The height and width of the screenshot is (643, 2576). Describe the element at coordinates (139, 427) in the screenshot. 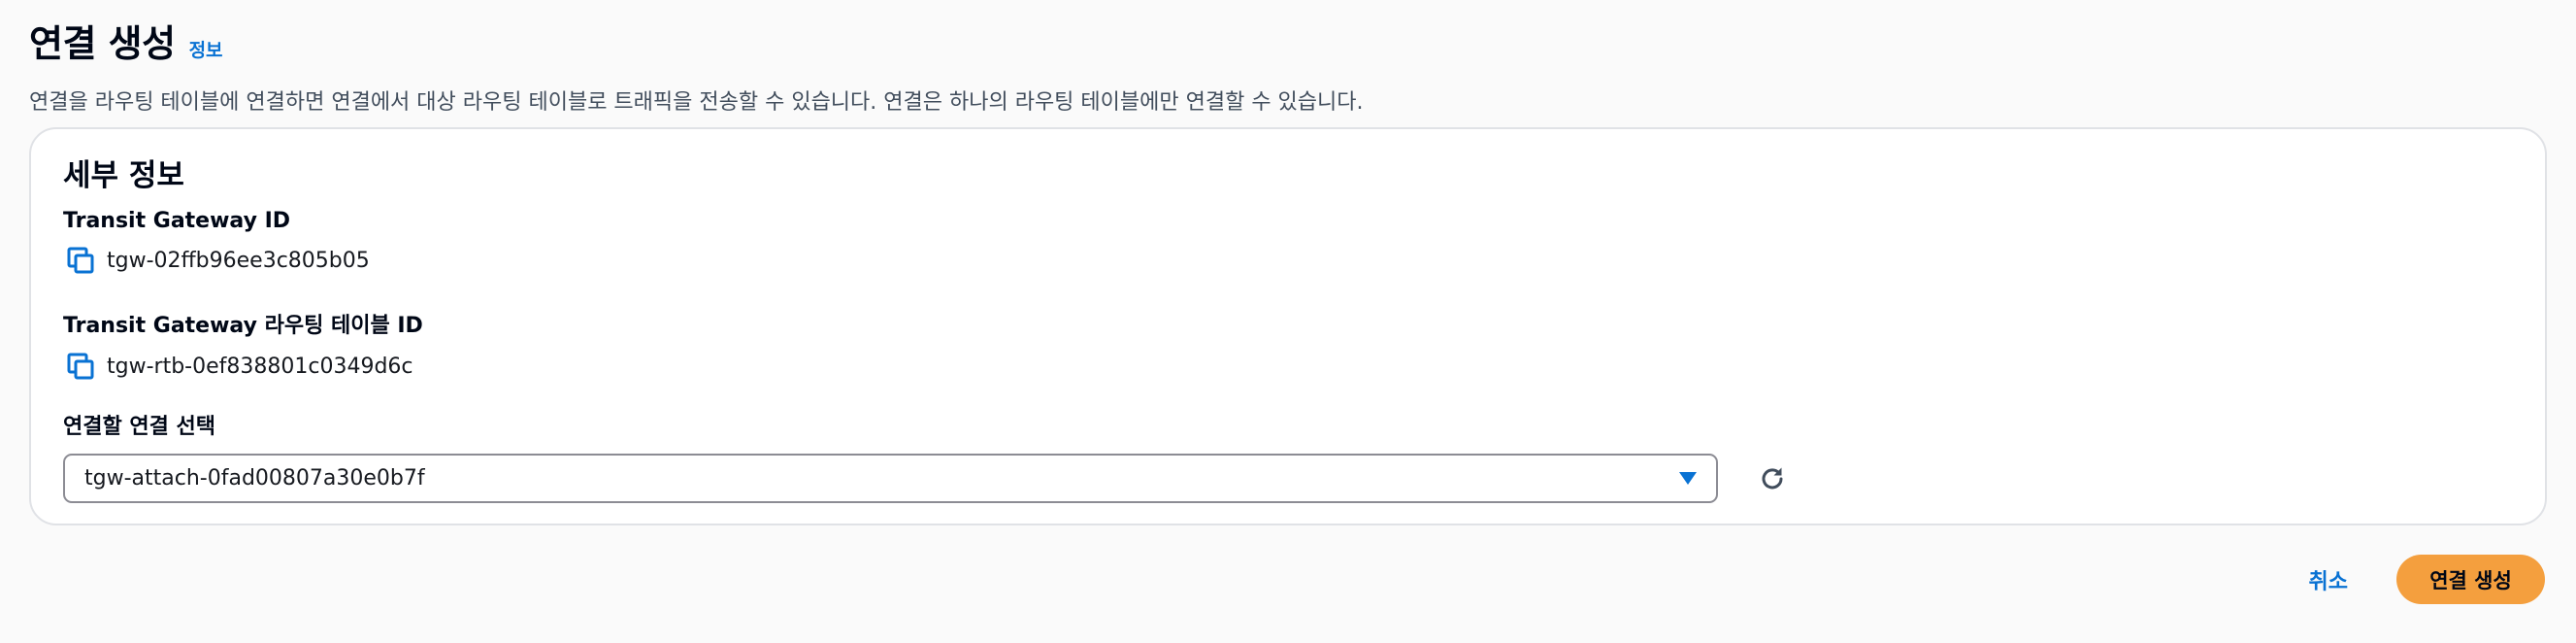

I see `attachment-select-label: 연결할 연결 선택` at that location.